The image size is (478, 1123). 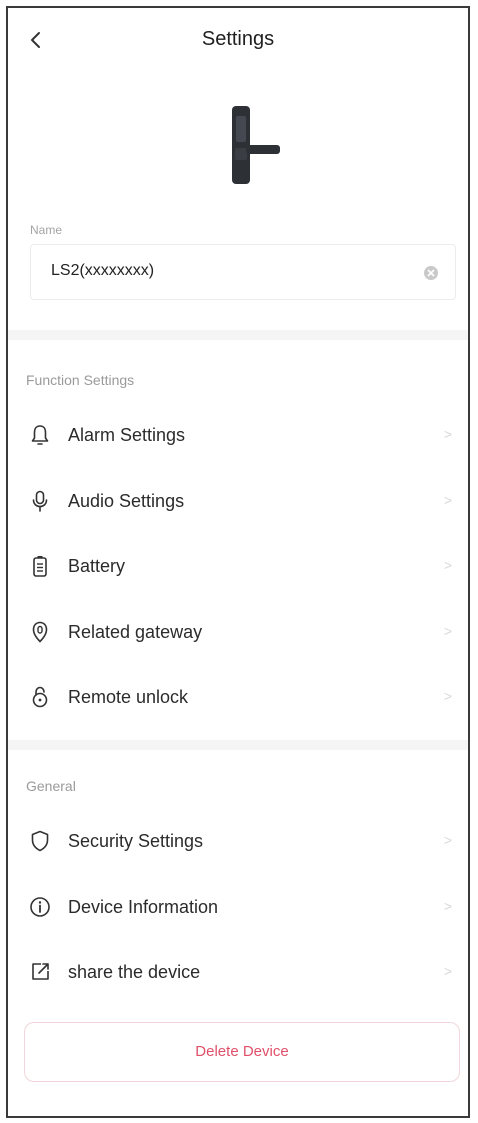 I want to click on related-gateway-row: Related gateway >, so click(x=238, y=633).